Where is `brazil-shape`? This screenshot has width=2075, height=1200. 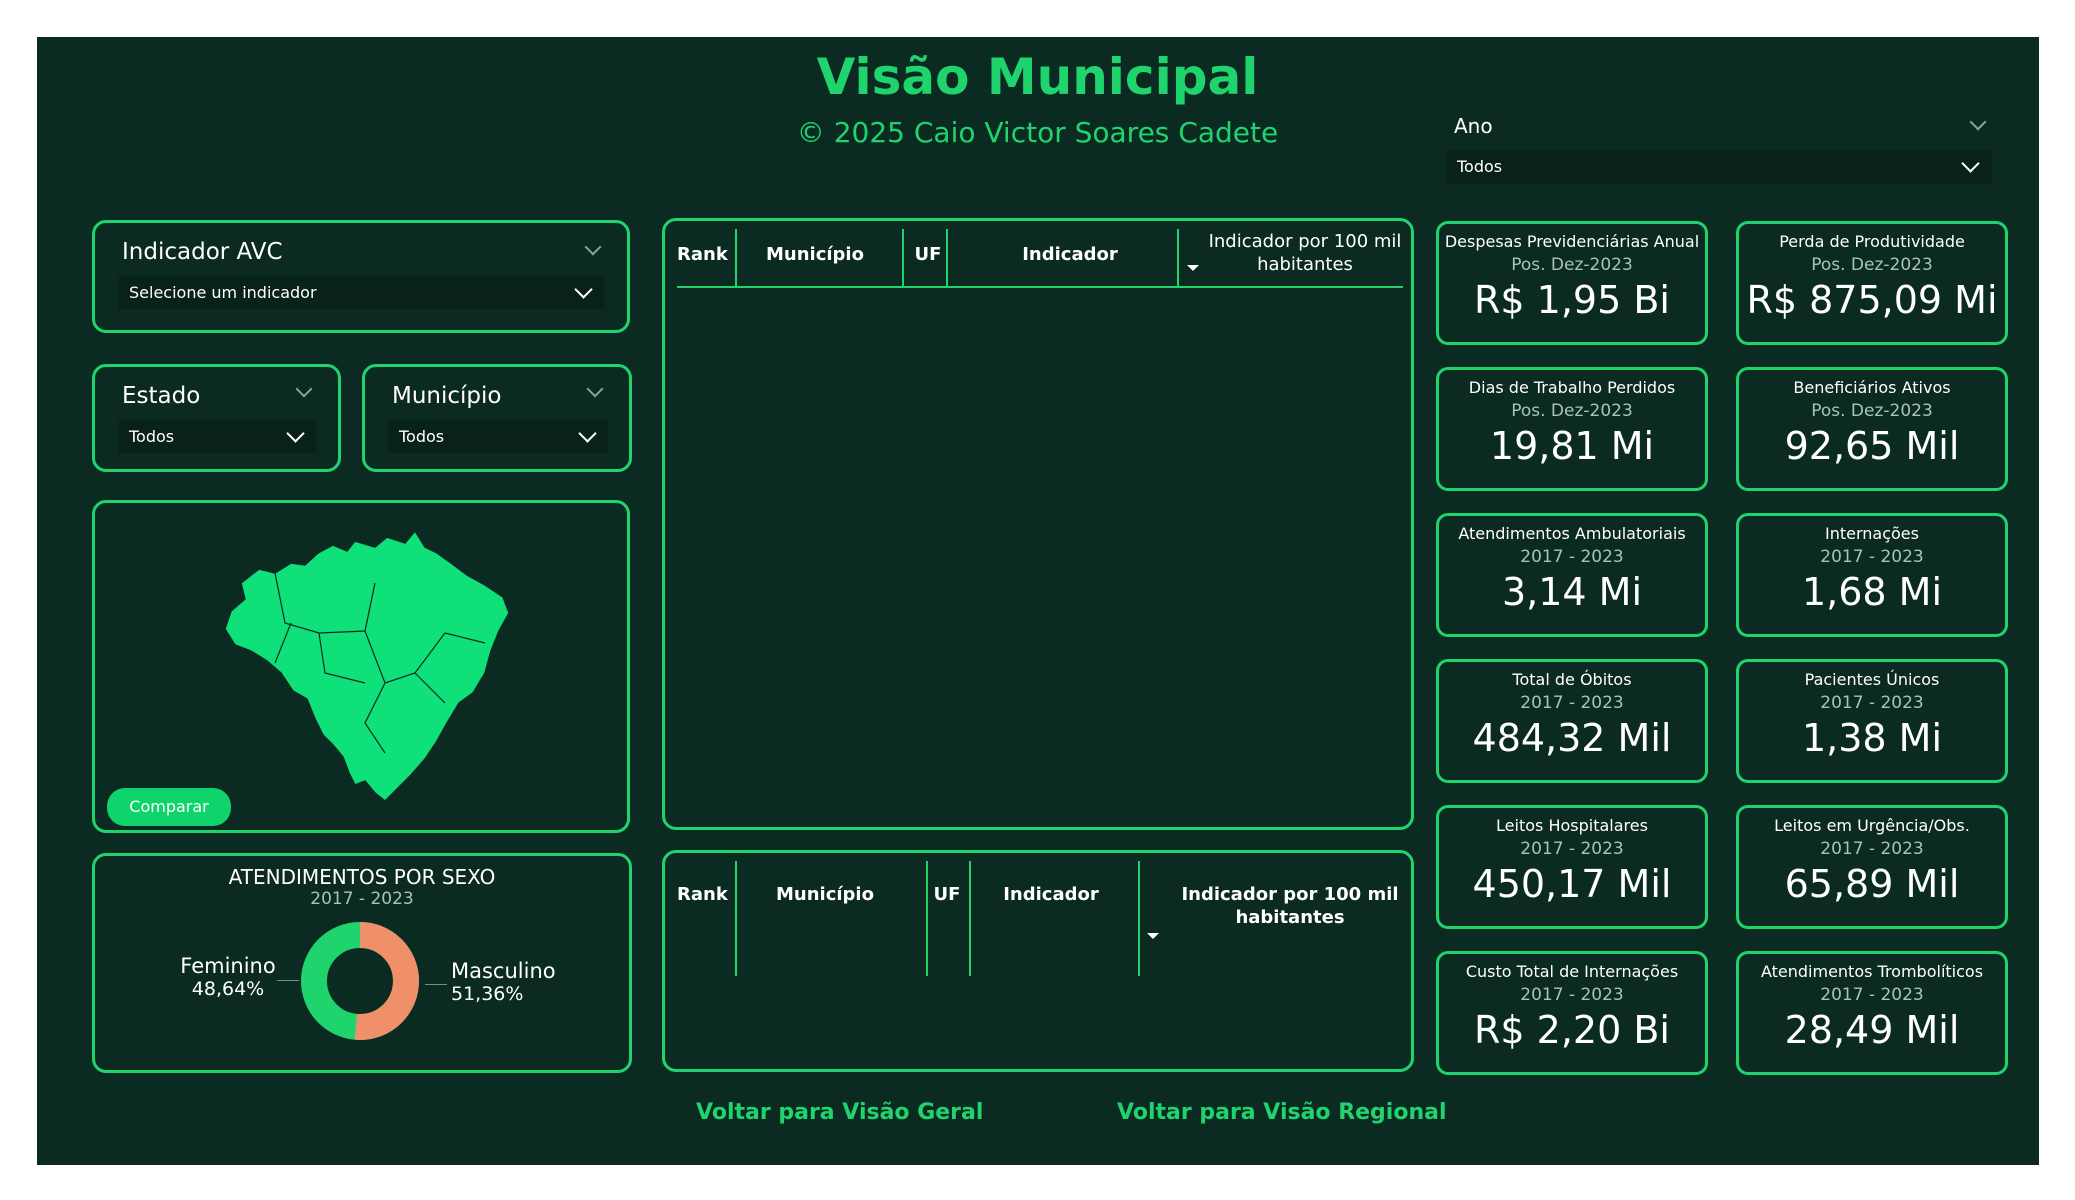
brazil-shape is located at coordinates (367, 666).